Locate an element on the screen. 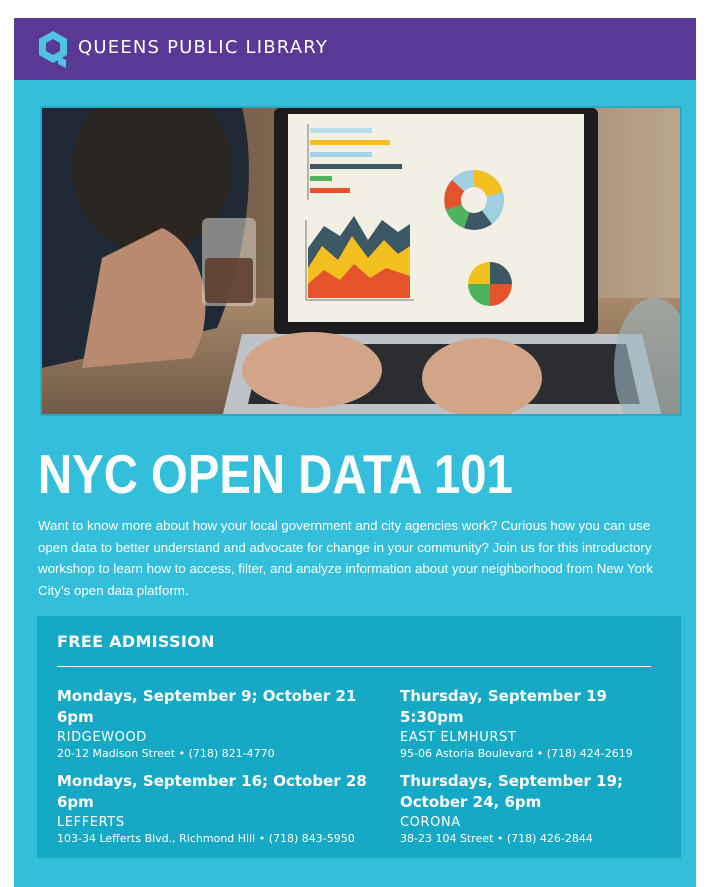  event-date: Thursday, September 19 is located at coordinates (503, 696).